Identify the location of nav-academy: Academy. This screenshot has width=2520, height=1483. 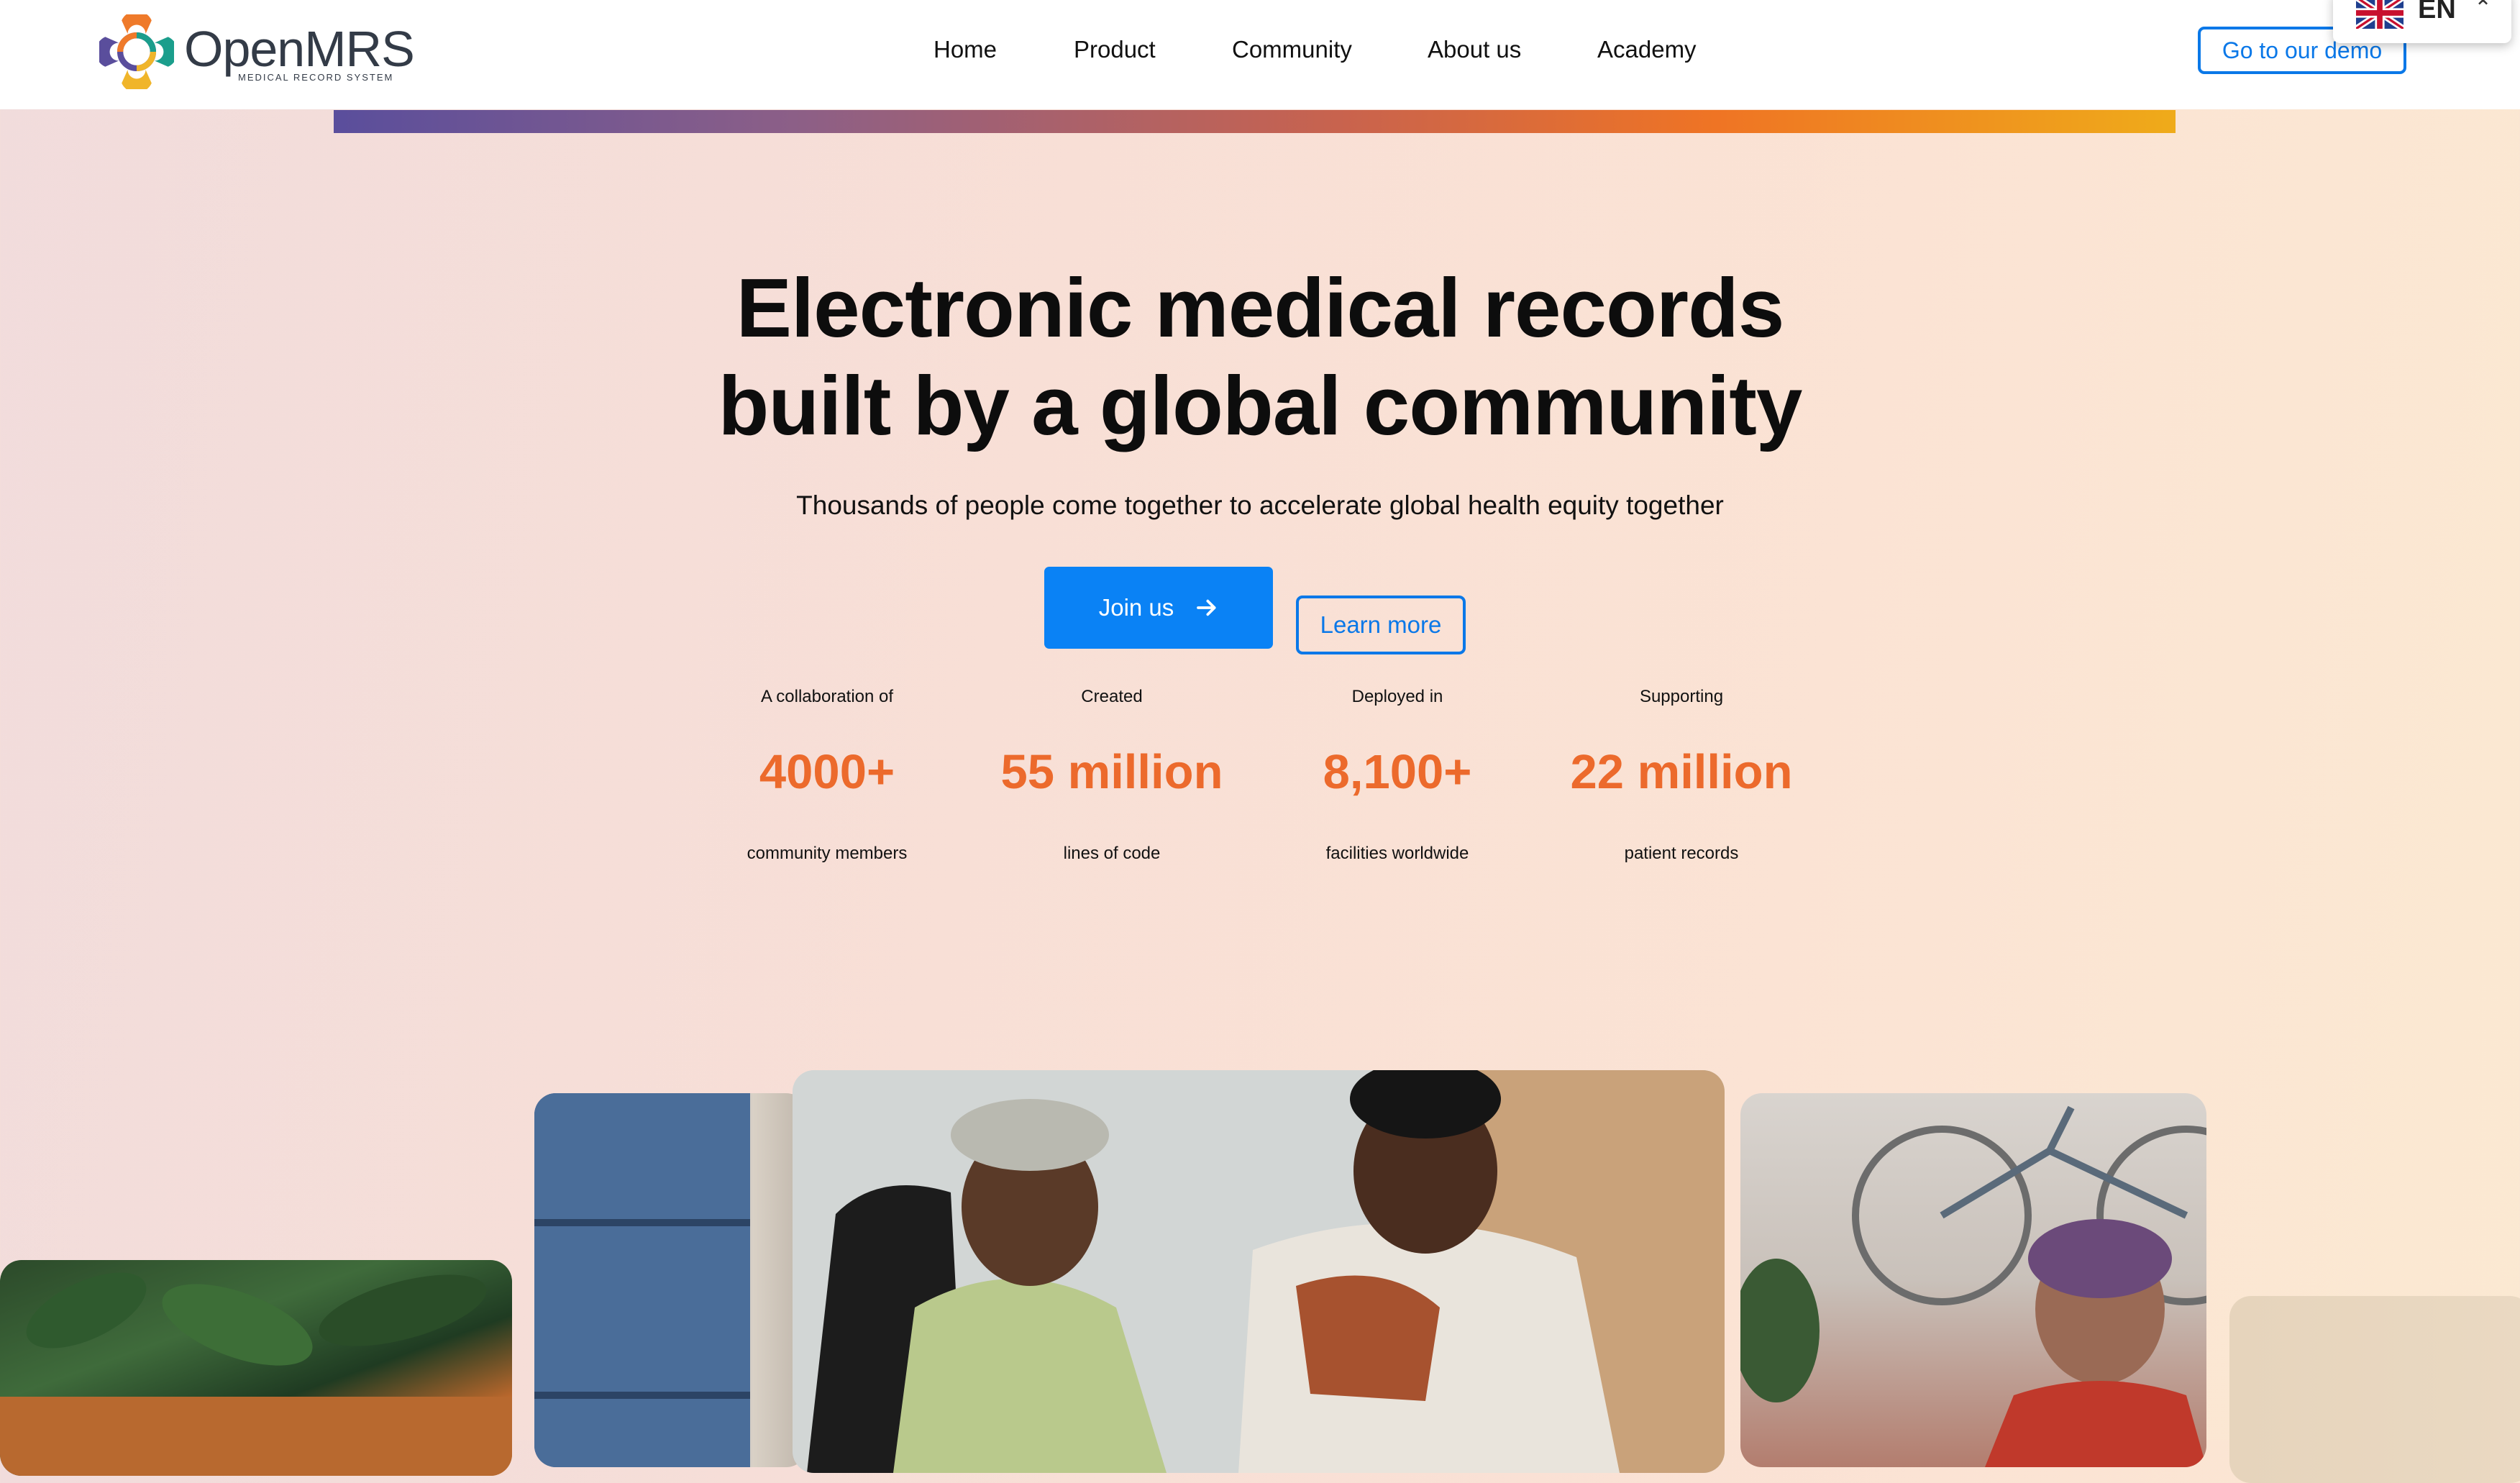
(1647, 54).